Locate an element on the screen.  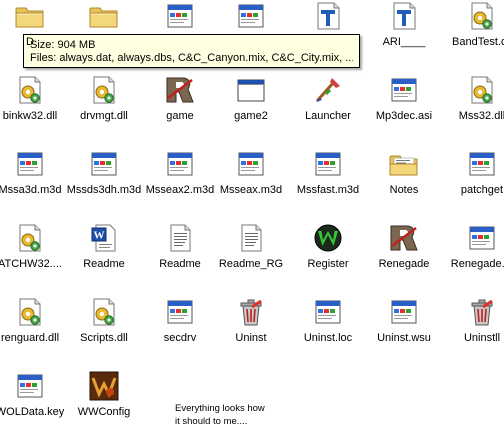
notes-folder-icon is located at coordinates (404, 164).